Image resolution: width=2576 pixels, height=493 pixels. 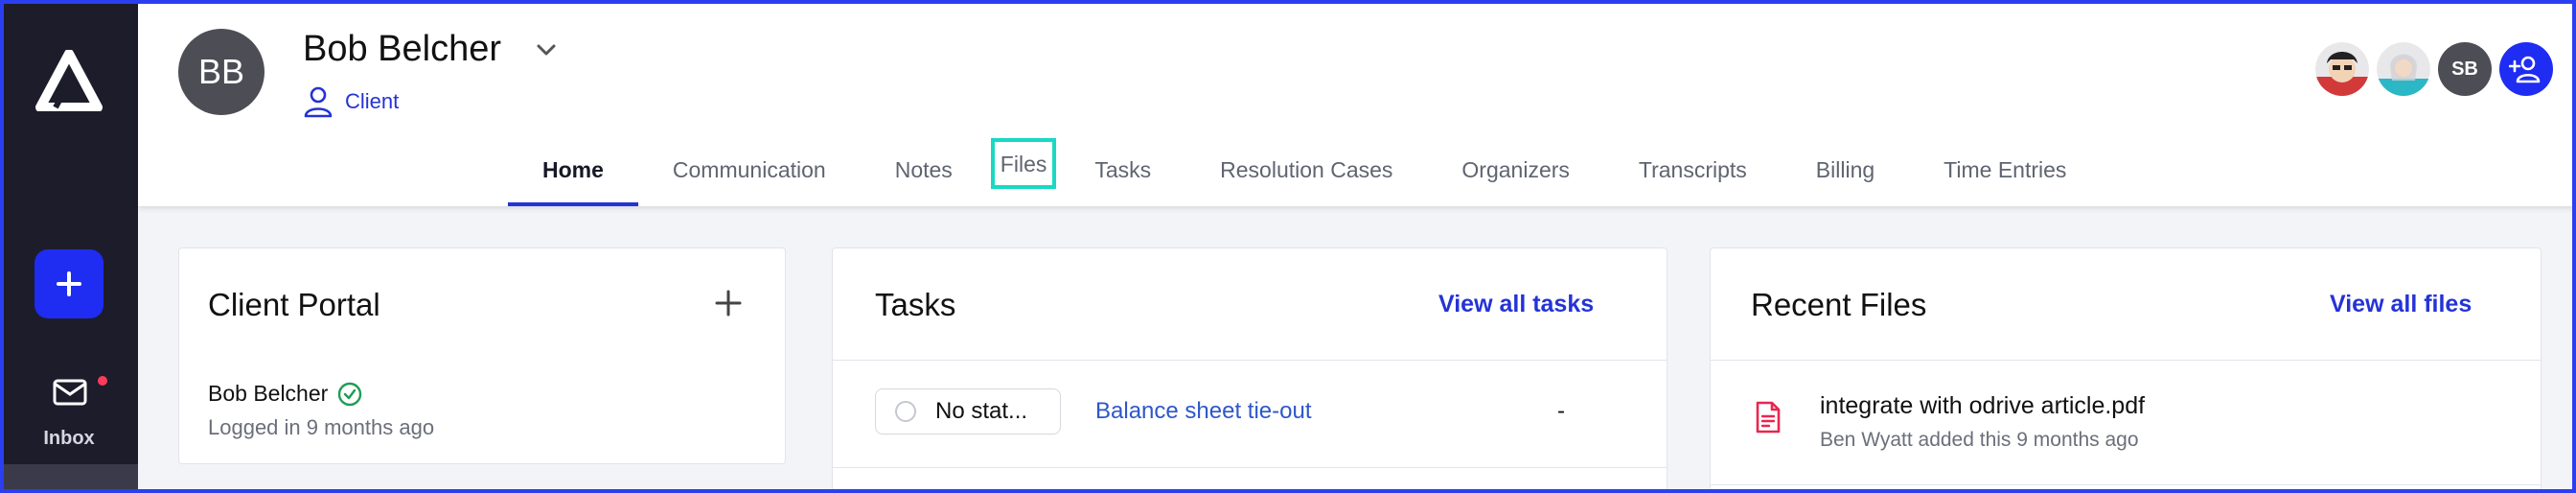 What do you see at coordinates (2005, 175) in the screenshot?
I see `tab-time-entries: Time Entries` at bounding box center [2005, 175].